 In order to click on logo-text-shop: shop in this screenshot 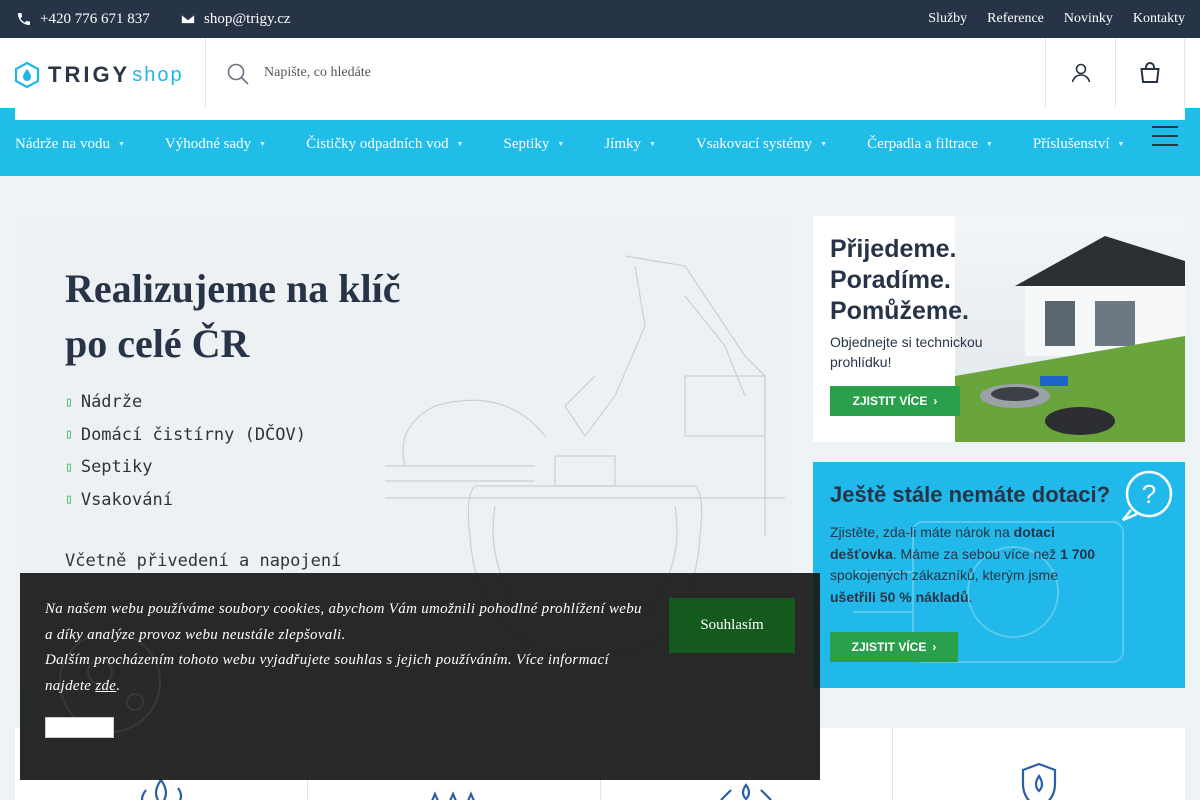, I will do `click(158, 74)`.